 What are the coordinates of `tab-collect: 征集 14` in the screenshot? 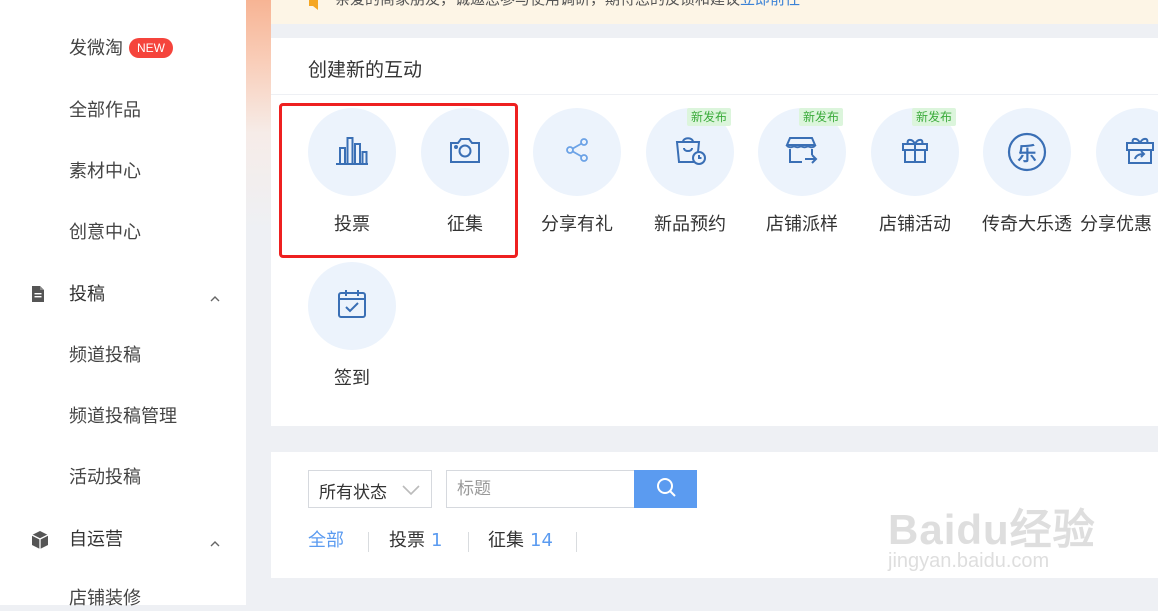 It's located at (520, 541).